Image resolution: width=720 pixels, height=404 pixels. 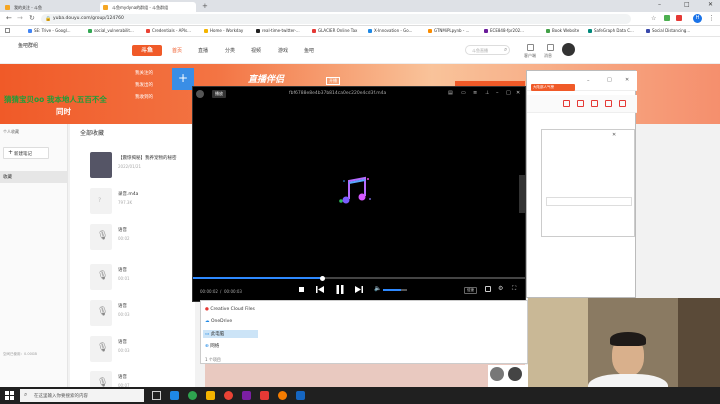 I want to click on task-view-icon, so click(x=156, y=395).